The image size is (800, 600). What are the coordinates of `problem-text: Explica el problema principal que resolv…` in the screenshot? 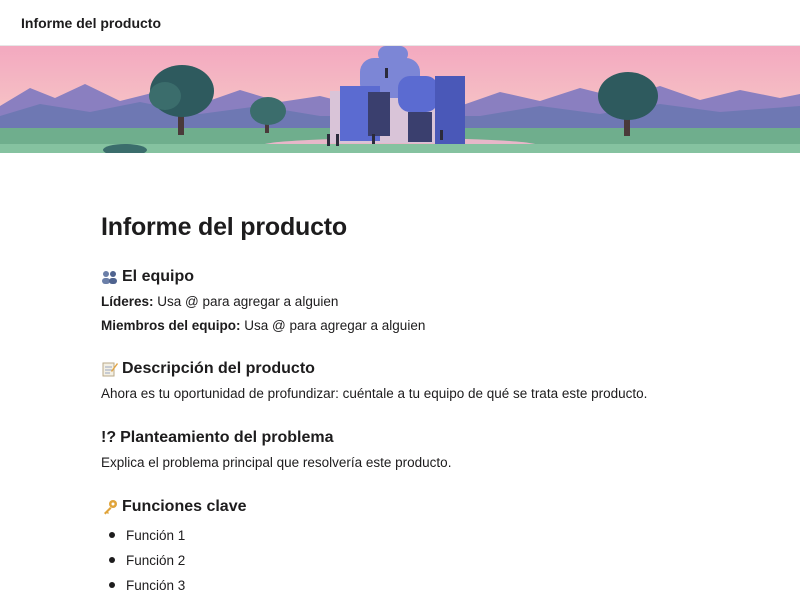 It's located at (431, 463).